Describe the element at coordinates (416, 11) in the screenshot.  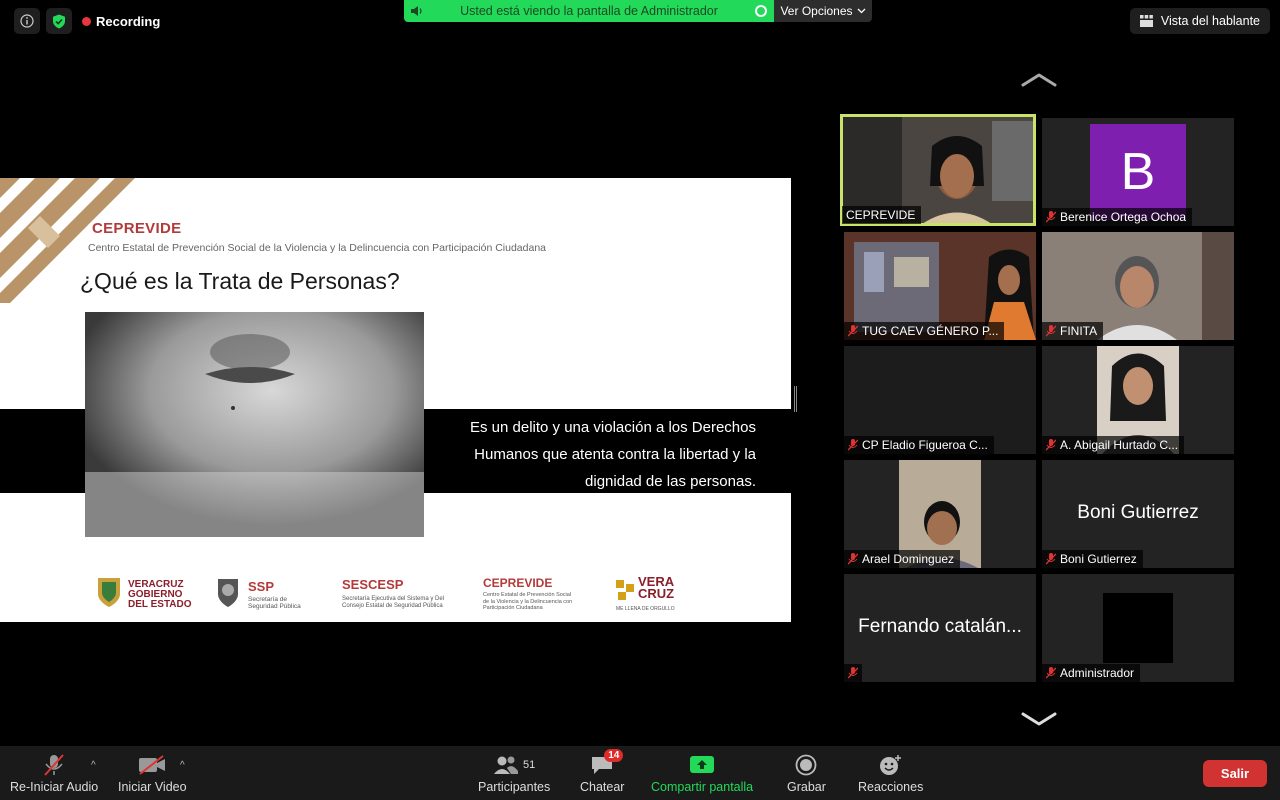
I see `speaker-icon` at that location.